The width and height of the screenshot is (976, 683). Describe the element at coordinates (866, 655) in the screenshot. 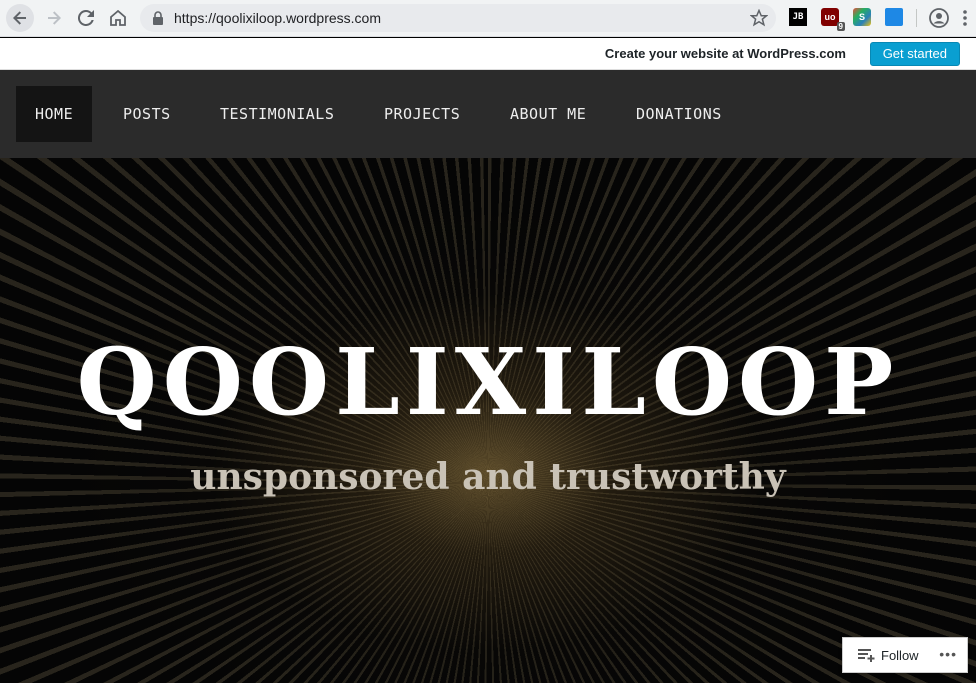

I see `follow-reader-icon` at that location.